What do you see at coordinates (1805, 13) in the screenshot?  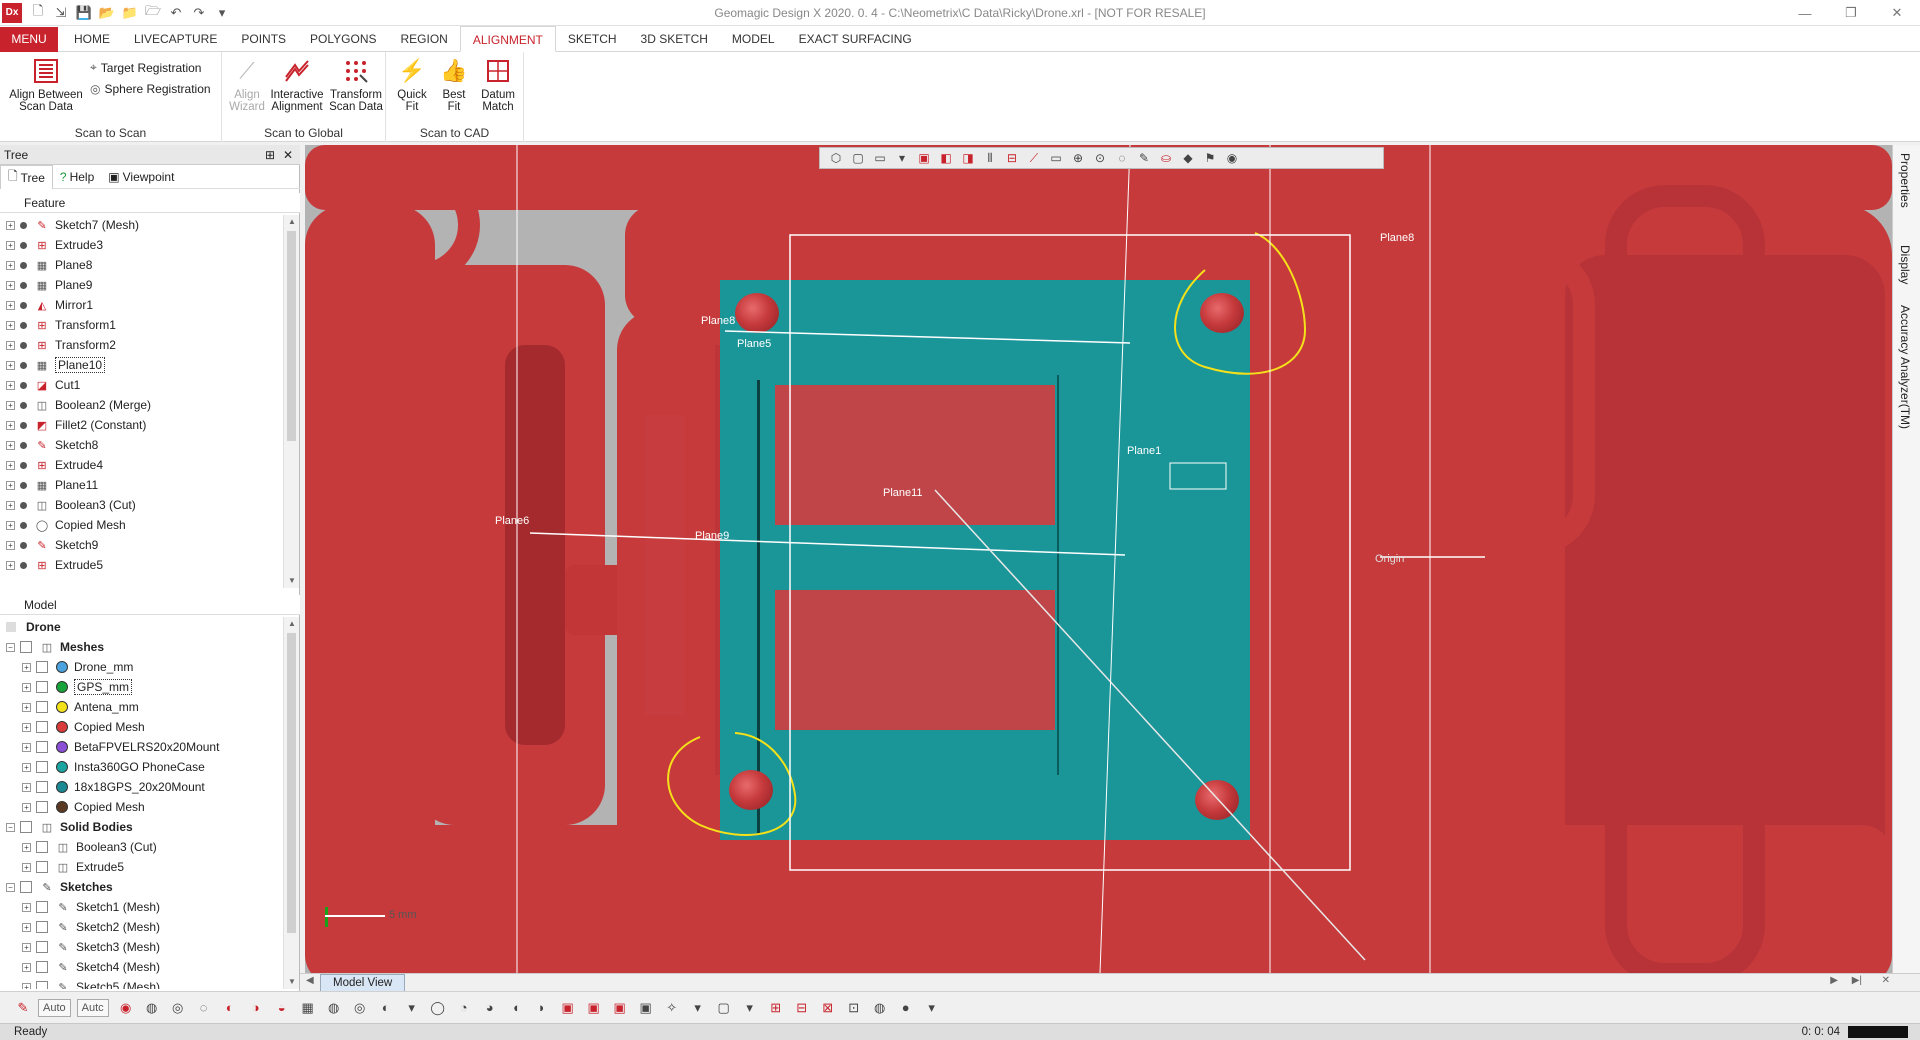 I see `minimize-icon: —` at bounding box center [1805, 13].